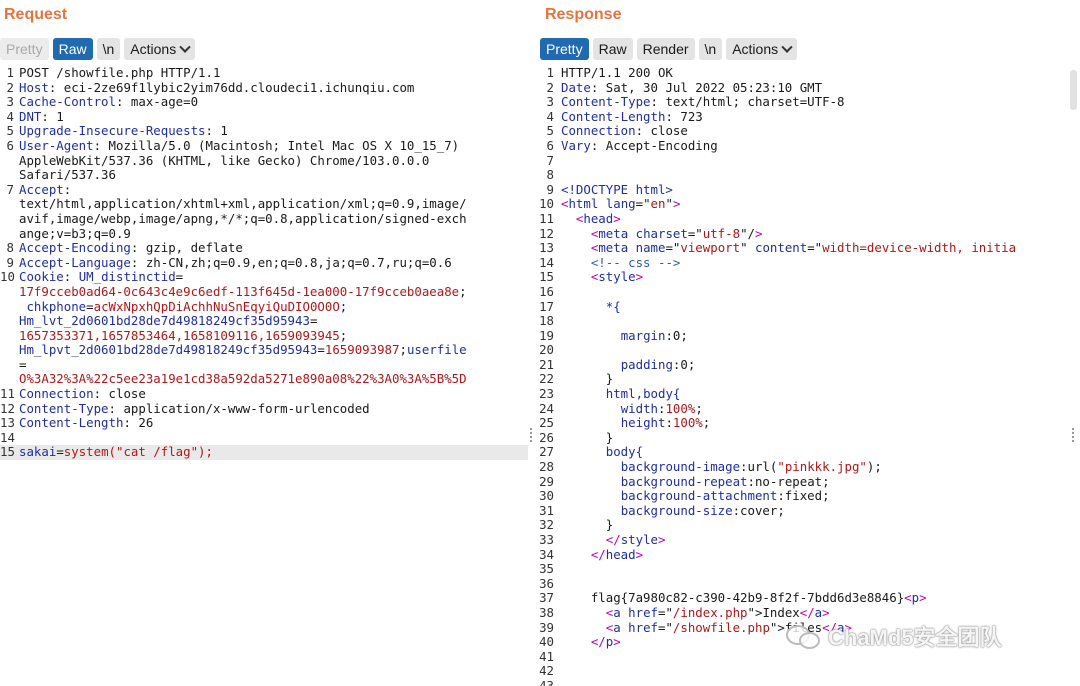 Image resolution: width=1080 pixels, height=686 pixels. I want to click on code-line: 4 Content-Length: 723, so click(802, 116).